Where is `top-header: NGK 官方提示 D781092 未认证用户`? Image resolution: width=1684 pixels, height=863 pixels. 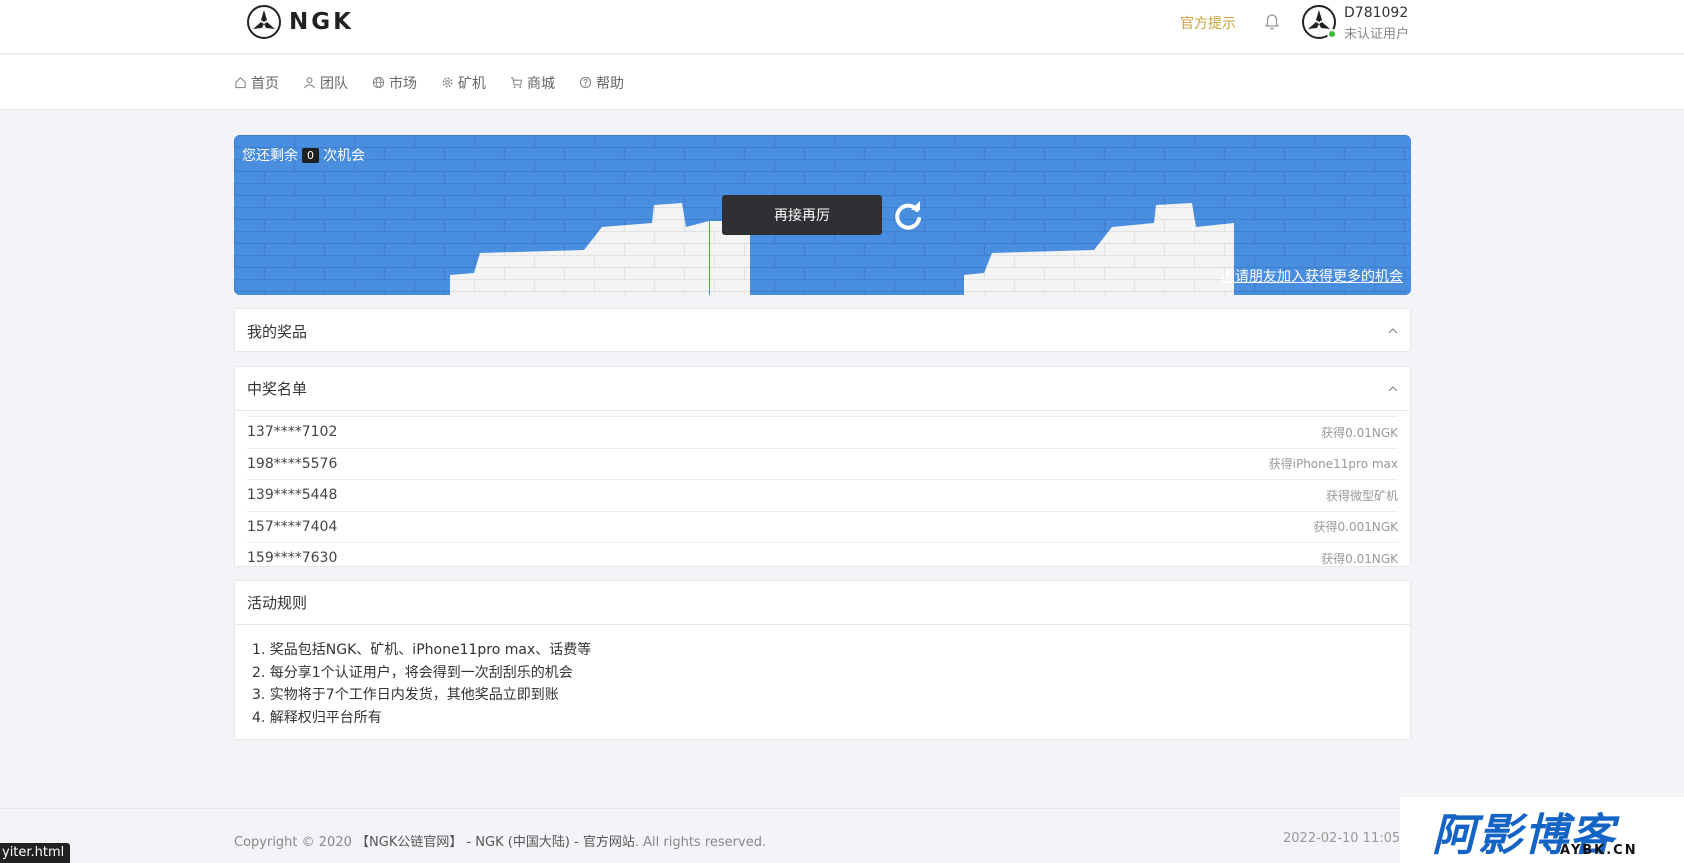
top-header: NGK 官方提示 D781092 未认证用户 is located at coordinates (842, 27).